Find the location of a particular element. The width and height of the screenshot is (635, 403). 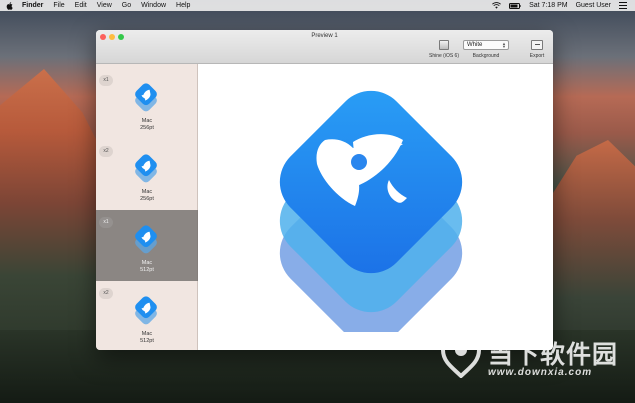

menu-edit: Edit is located at coordinates (81, 5).